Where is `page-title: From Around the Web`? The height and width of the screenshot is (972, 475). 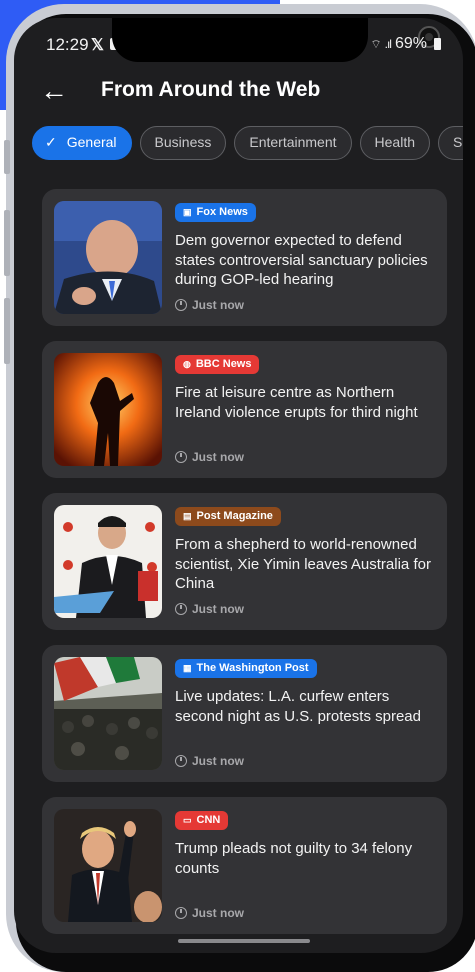
page-title: From Around the Web is located at coordinates (211, 89).